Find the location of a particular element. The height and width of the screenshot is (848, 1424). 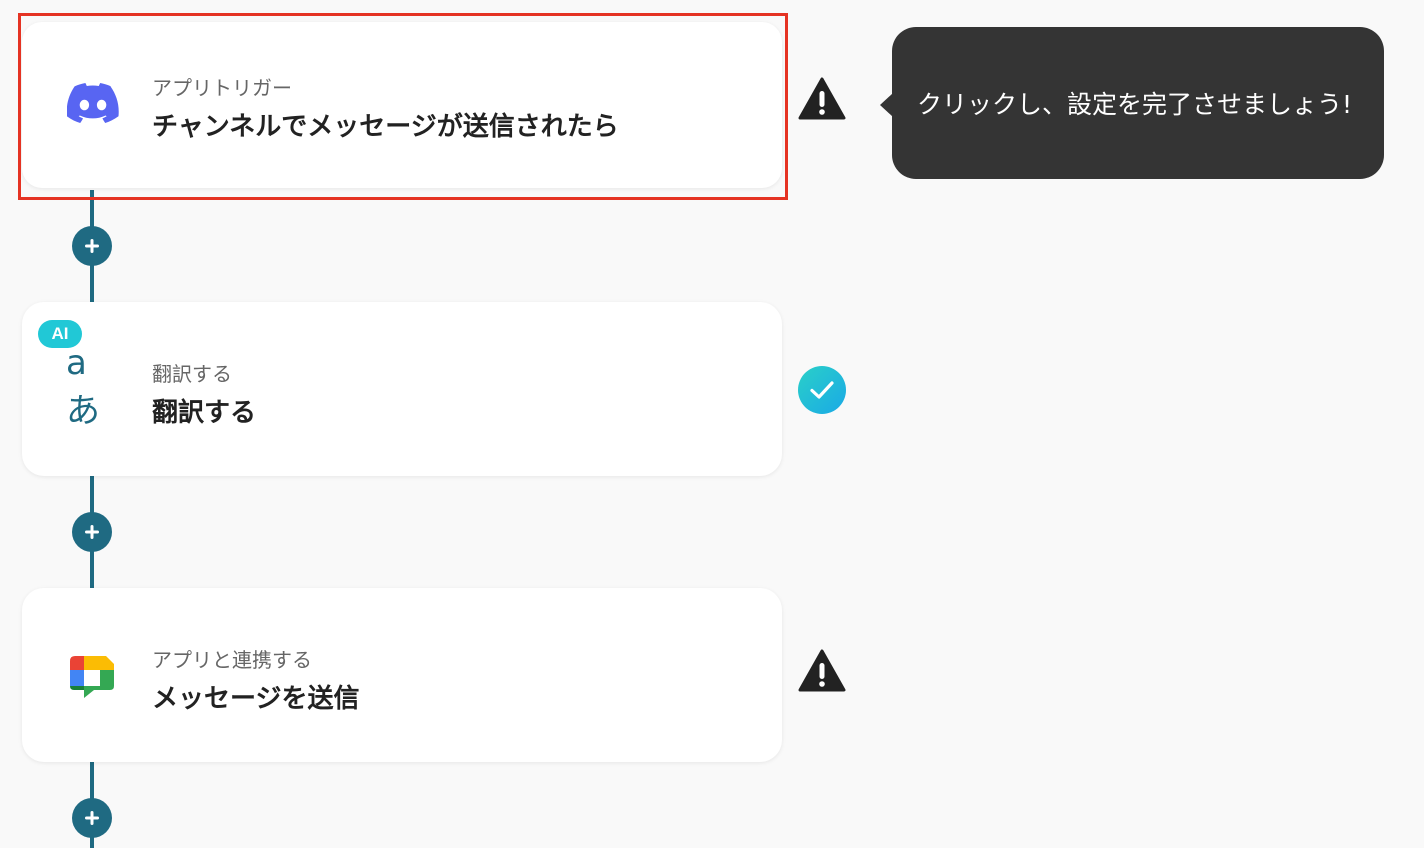

step-card-discord-trigger: アプリトリガー チャンネルでメッセージが送信されたら is located at coordinates (402, 105).